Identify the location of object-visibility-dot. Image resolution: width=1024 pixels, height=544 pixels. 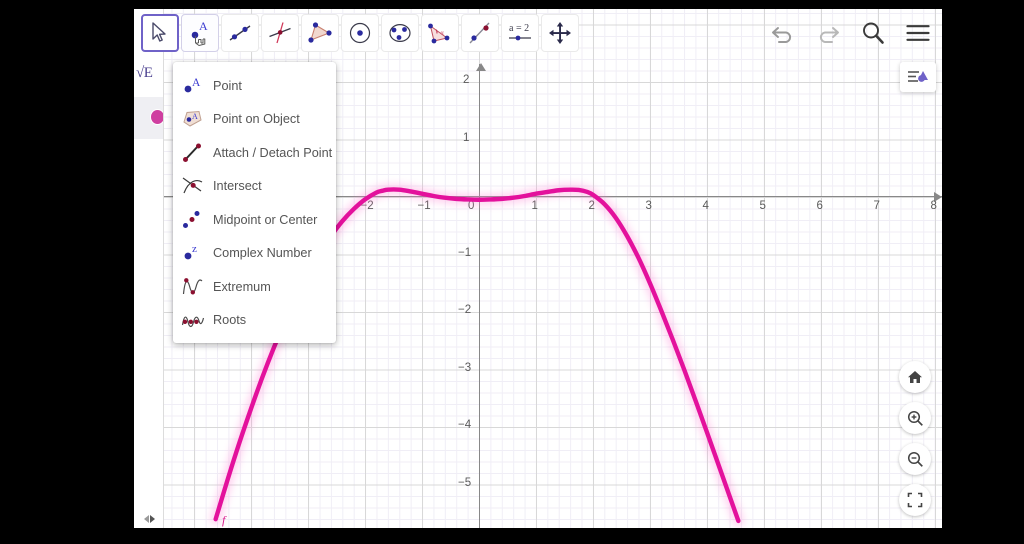
(156, 117).